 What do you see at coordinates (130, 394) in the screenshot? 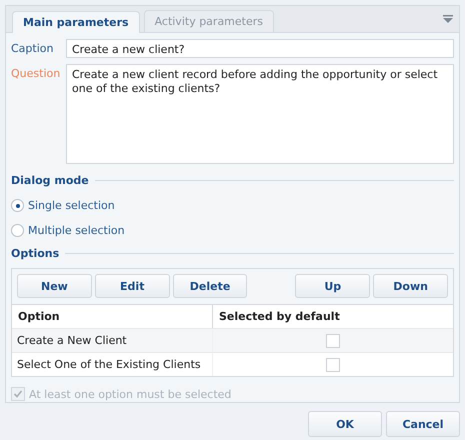
I see `checkbox-label: At least one option must be selected` at bounding box center [130, 394].